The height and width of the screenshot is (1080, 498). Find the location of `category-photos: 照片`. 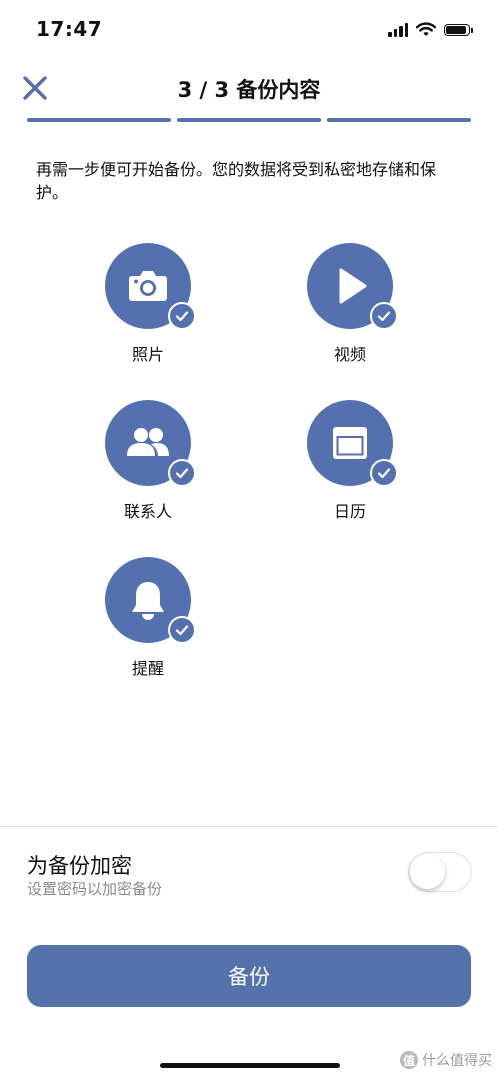

category-photos: 照片 is located at coordinates (148, 304).